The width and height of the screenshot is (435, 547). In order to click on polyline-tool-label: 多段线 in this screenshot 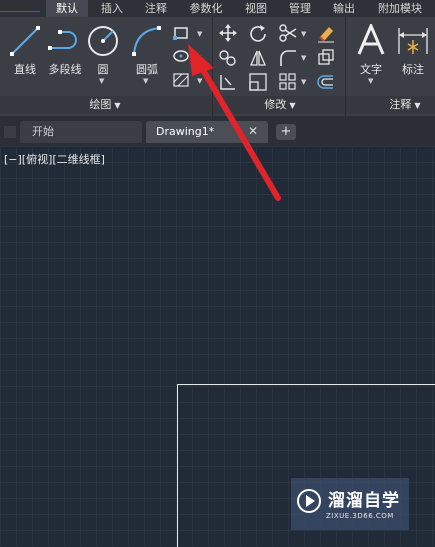, I will do `click(65, 69)`.